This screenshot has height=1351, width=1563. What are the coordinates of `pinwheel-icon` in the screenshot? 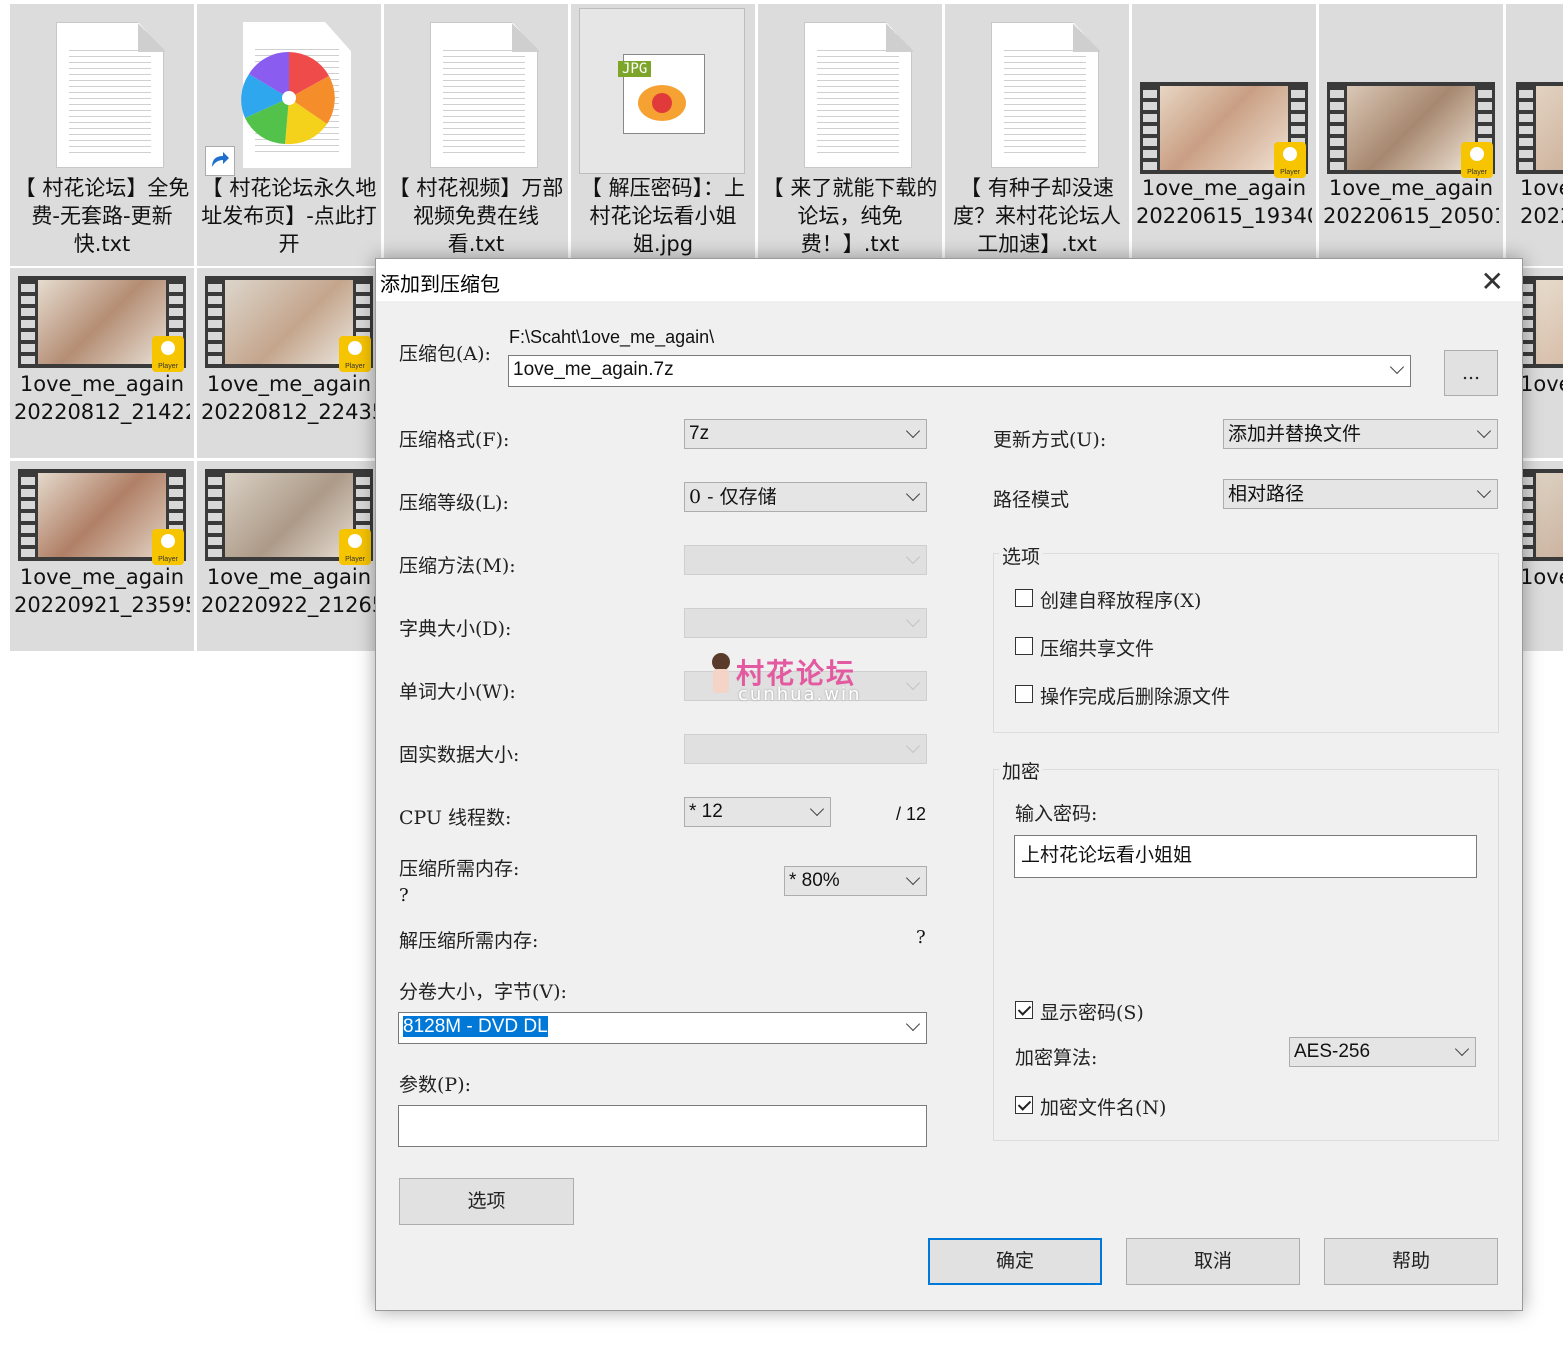 It's located at (288, 98).